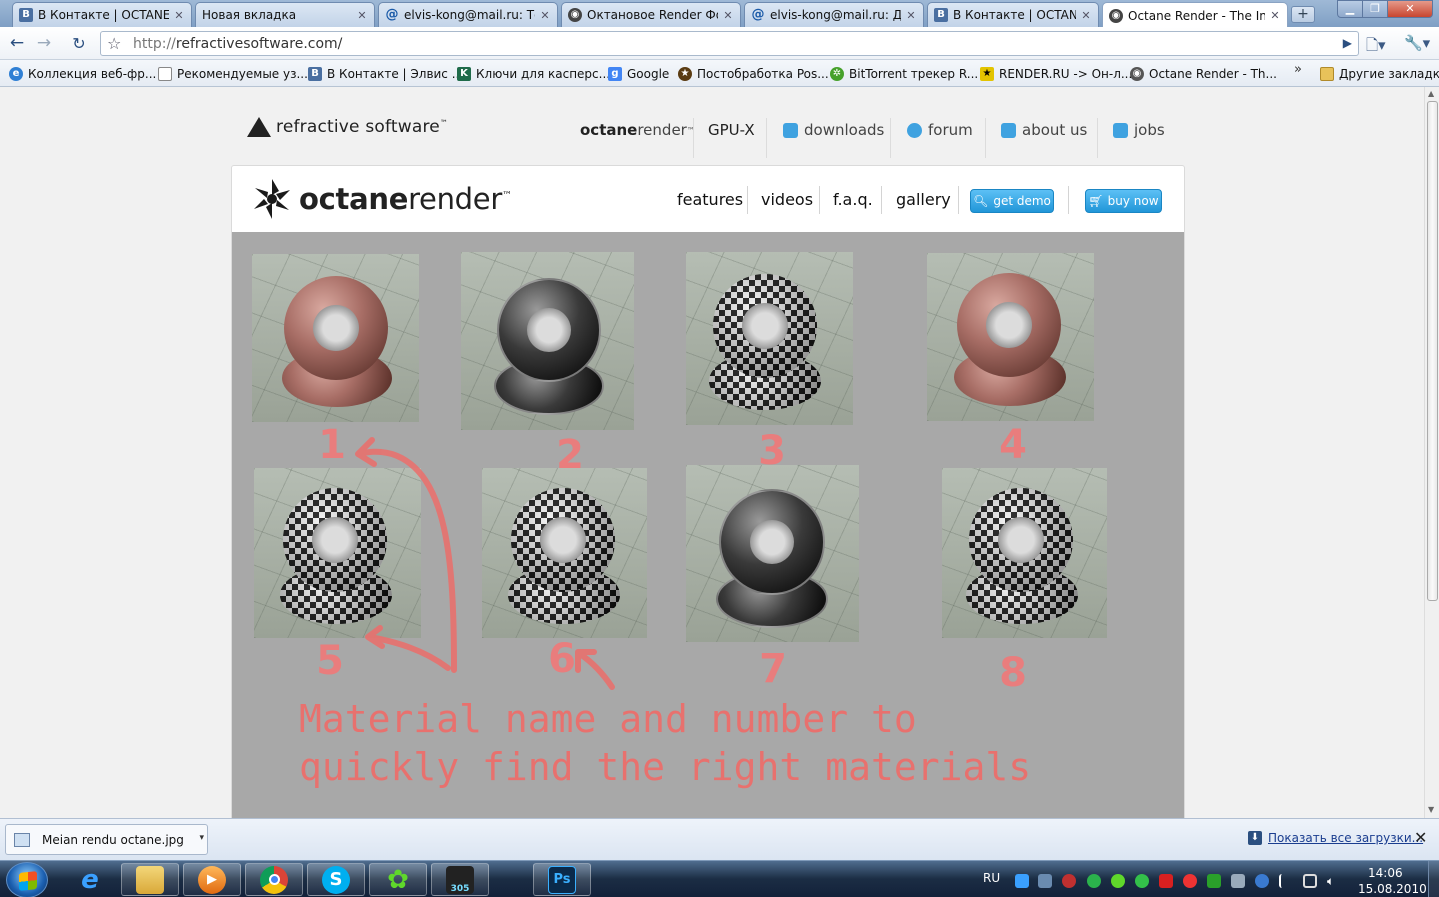 This screenshot has width=1439, height=897. Describe the element at coordinates (44, 44) in the screenshot. I see `forward-arrow-icon: →` at that location.